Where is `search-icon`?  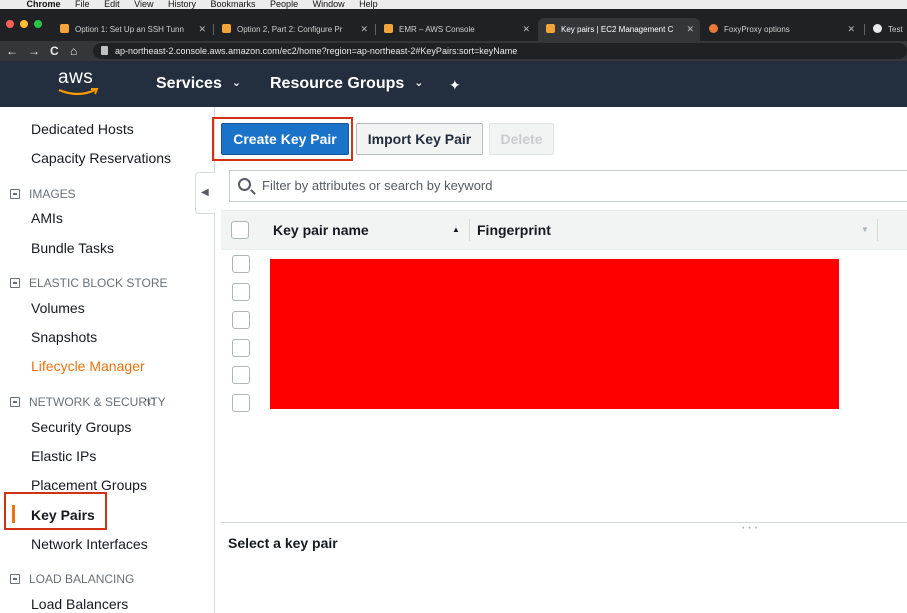
search-icon is located at coordinates (244, 184).